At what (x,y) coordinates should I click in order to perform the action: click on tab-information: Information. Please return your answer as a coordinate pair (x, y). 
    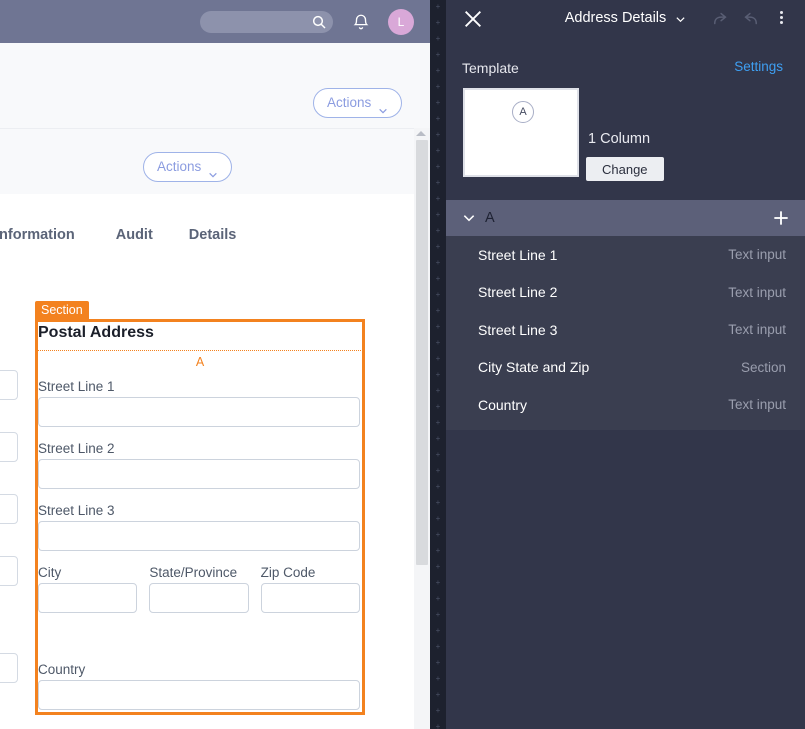
    Looking at the image, I should click on (37, 235).